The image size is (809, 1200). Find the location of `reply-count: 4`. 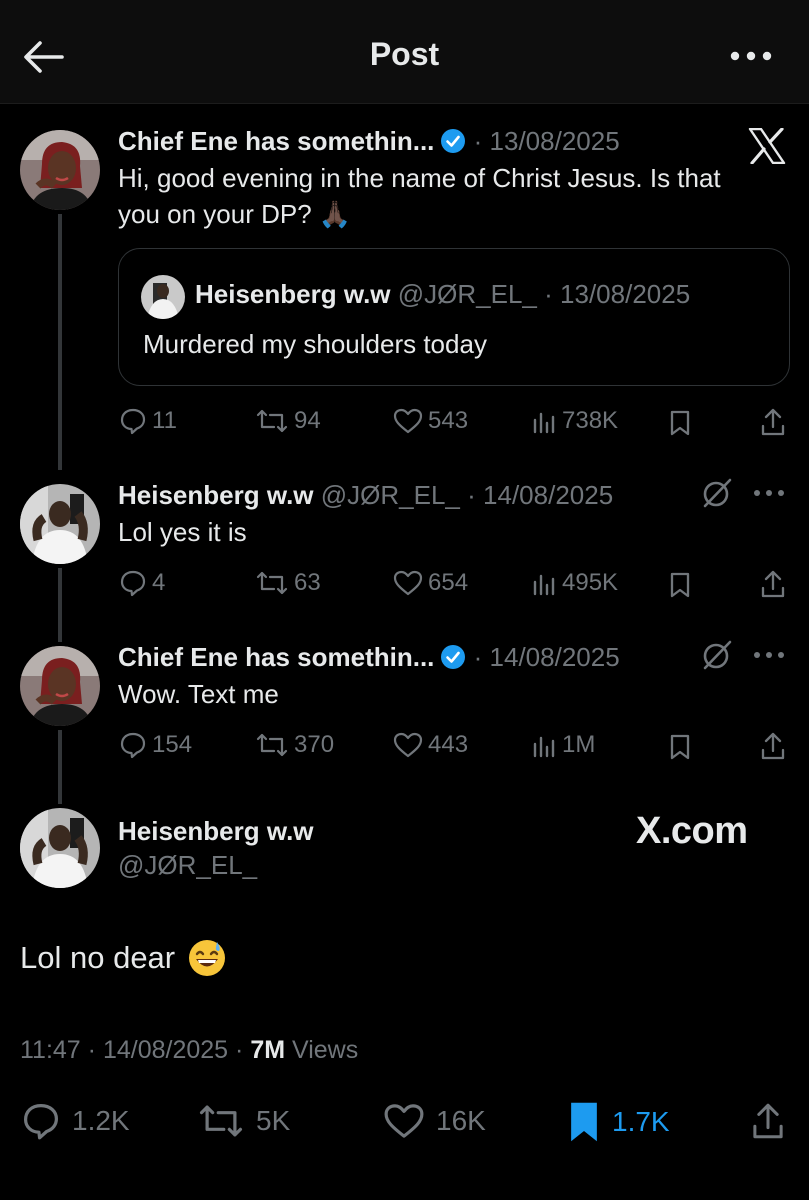

reply-count: 4 is located at coordinates (159, 582).